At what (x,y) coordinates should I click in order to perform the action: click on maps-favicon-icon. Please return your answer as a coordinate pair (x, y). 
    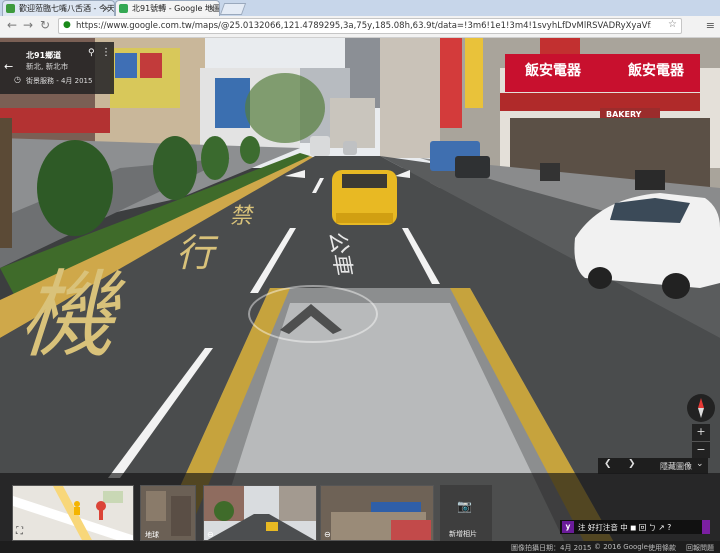
    Looking at the image, I should click on (123, 8).